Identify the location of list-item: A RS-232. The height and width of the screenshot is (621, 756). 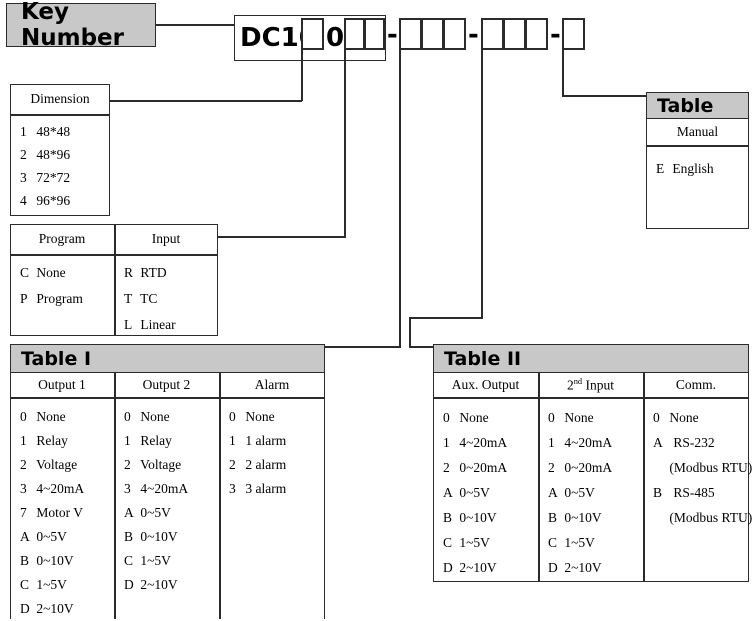
(703, 442).